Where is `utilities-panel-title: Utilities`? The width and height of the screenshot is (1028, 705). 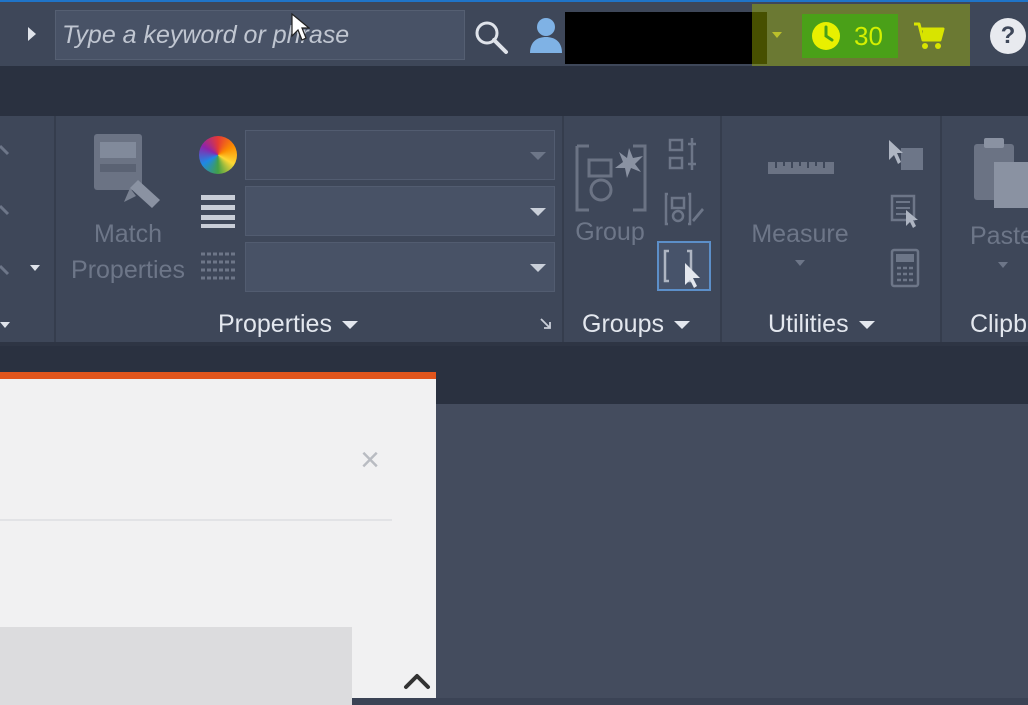
utilities-panel-title: Utilities is located at coordinates (821, 324).